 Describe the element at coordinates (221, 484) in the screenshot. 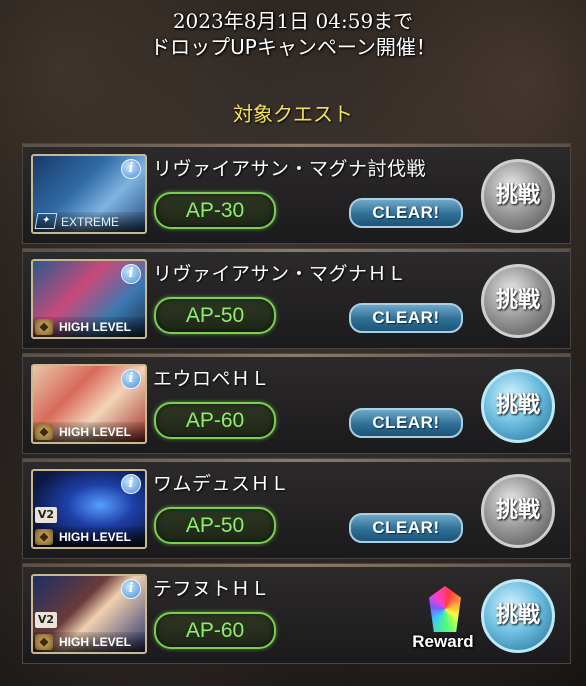

I see `quest-name: ワムデュスＨＬ` at that location.